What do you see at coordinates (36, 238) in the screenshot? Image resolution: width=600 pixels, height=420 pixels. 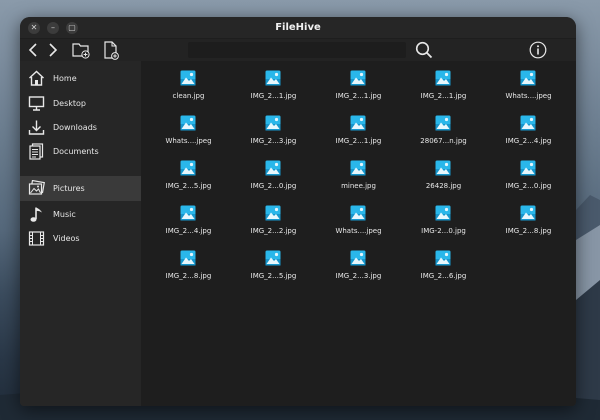 I see `video-icon` at bounding box center [36, 238].